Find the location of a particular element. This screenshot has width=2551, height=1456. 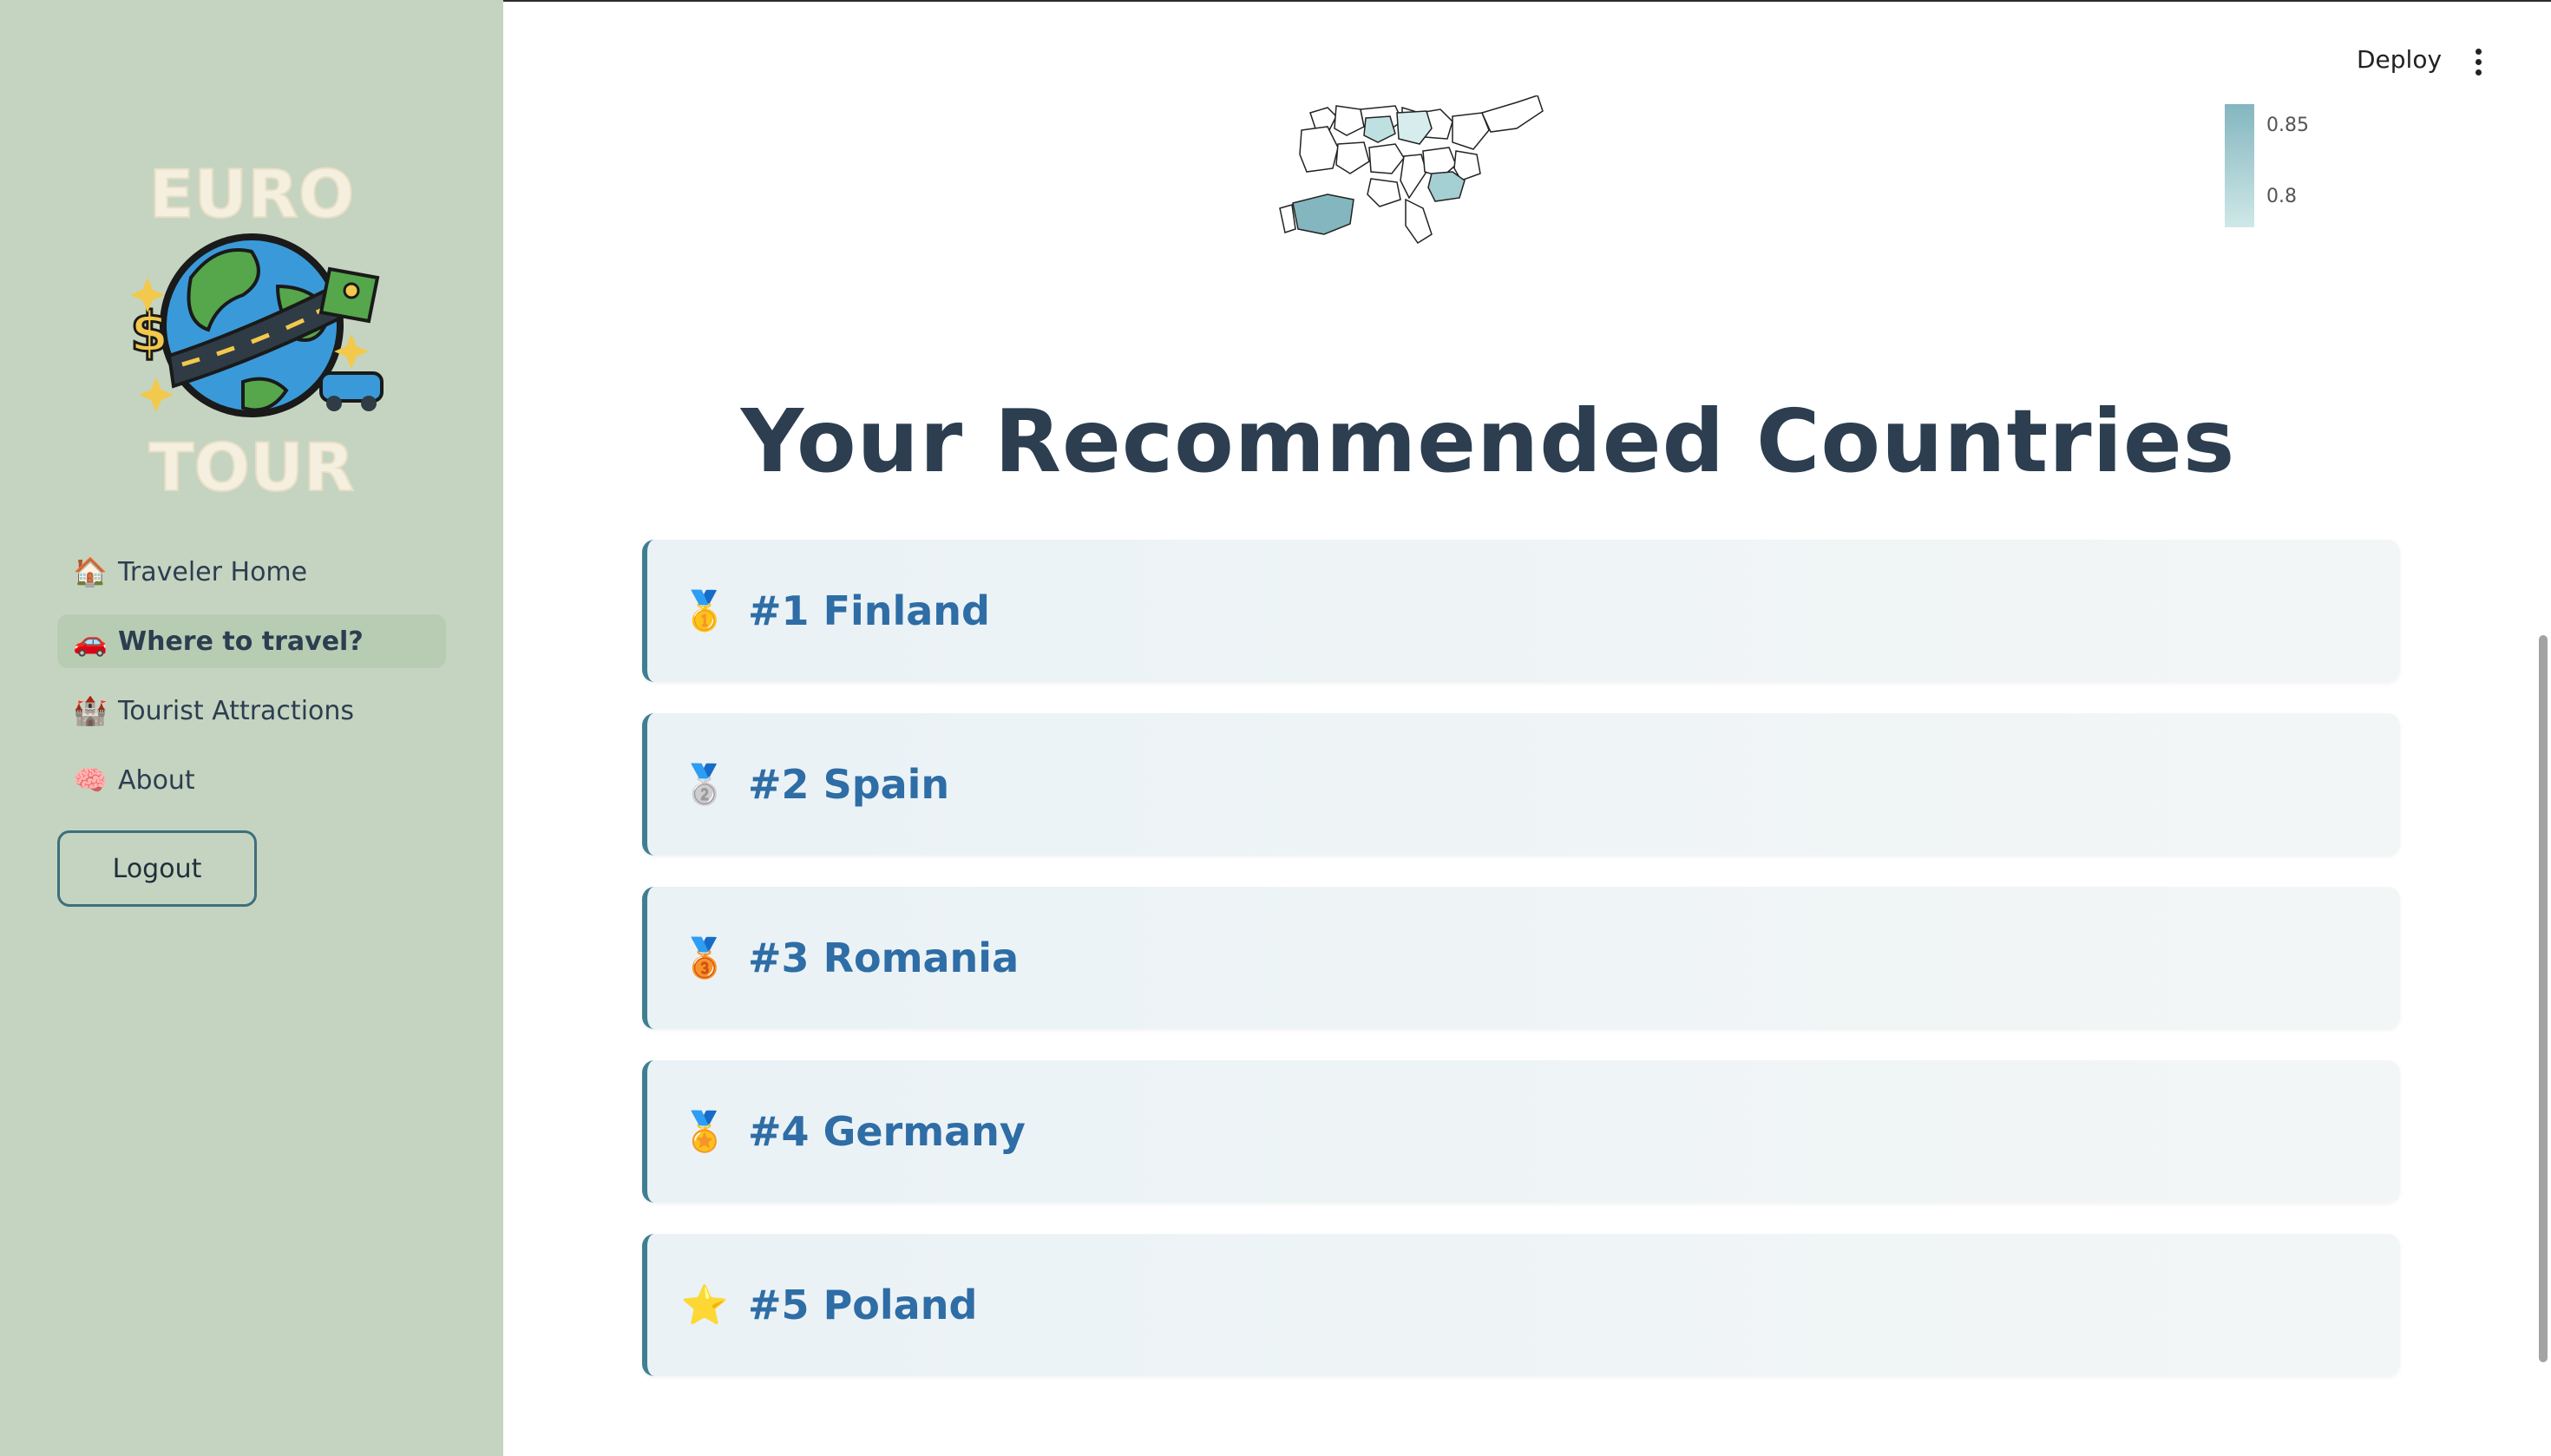

euro-tour-logo: EURO $ TOUR is located at coordinates (256, 329).